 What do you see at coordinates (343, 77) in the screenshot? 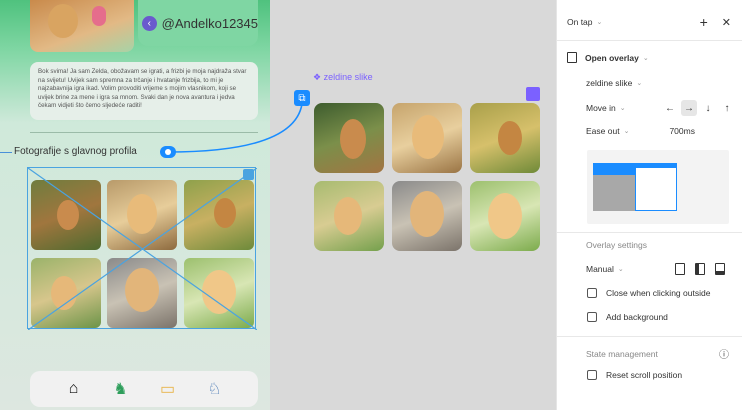
I see `overlay-frame-label: ❖ zeldine slike` at bounding box center [343, 77].